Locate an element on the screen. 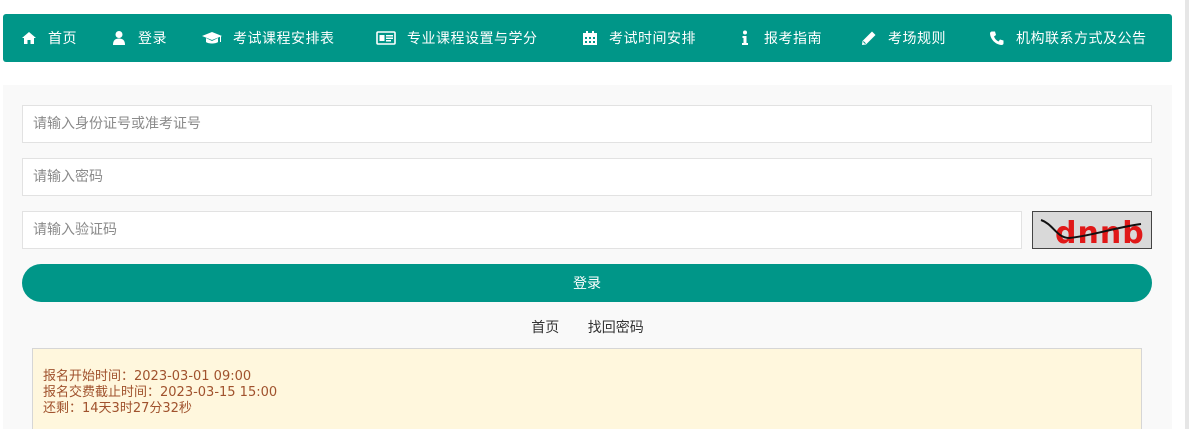 The height and width of the screenshot is (429, 1189). scrollbar-edge is located at coordinates (1187, 214).